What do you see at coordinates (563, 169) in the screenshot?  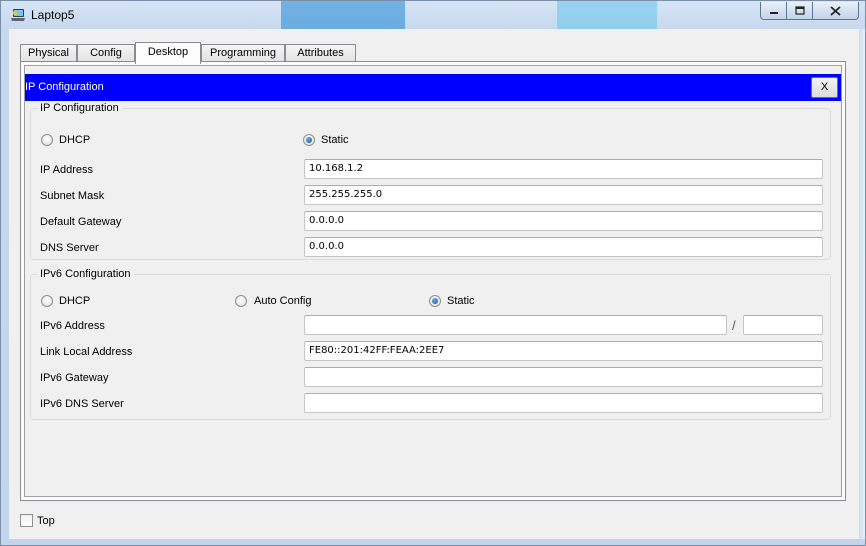 I see `ip-address-field: 10.168.1.2` at bounding box center [563, 169].